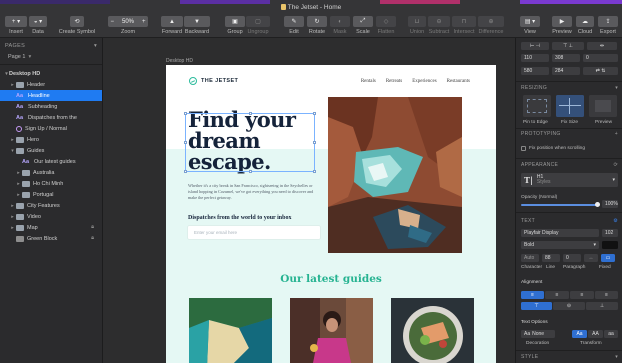 This screenshot has height=363, width=622. Describe the element at coordinates (608, 25) in the screenshot. I see `export-button: ⇪ Export` at that location.